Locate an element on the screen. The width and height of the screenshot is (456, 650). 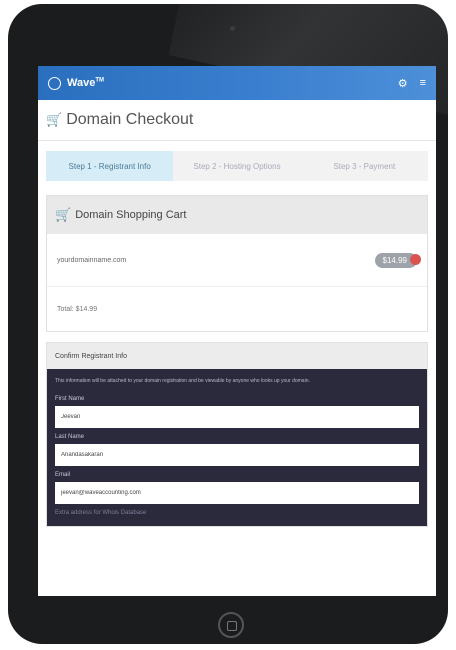
price-badge: $14.99 is located at coordinates (397, 260).